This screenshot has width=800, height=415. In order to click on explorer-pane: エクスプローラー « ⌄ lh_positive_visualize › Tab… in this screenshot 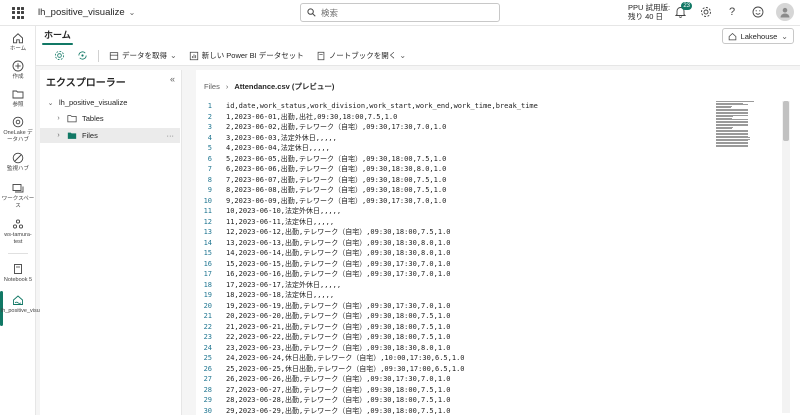, I will do `click(111, 242)`.